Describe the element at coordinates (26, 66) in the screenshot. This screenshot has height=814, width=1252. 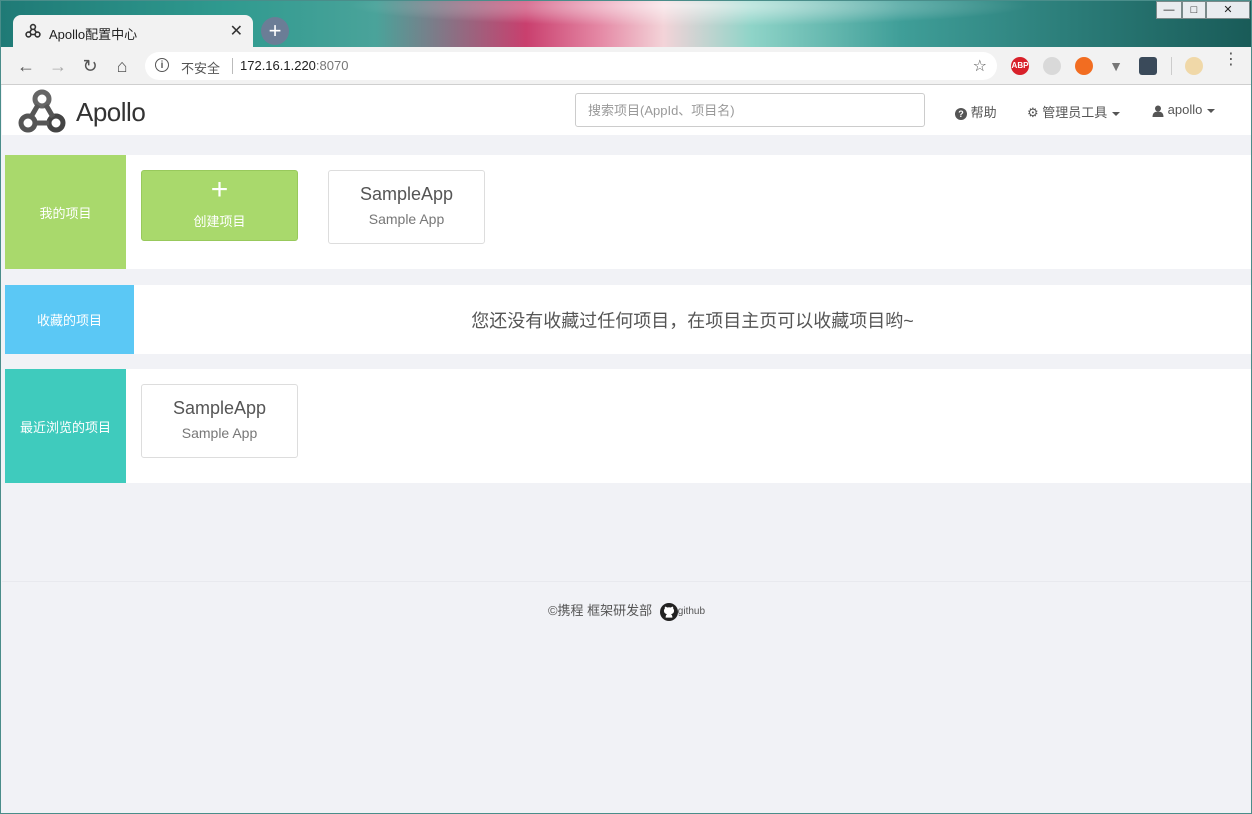
I see `back-arrow-icon: ←` at that location.